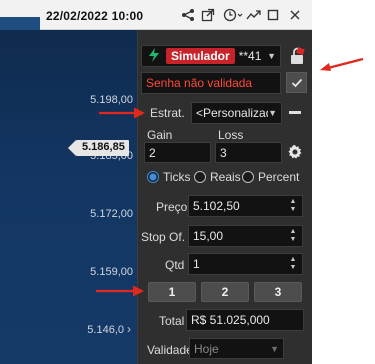  I want to click on price-axis-label: 5.159,00, so click(111, 272).